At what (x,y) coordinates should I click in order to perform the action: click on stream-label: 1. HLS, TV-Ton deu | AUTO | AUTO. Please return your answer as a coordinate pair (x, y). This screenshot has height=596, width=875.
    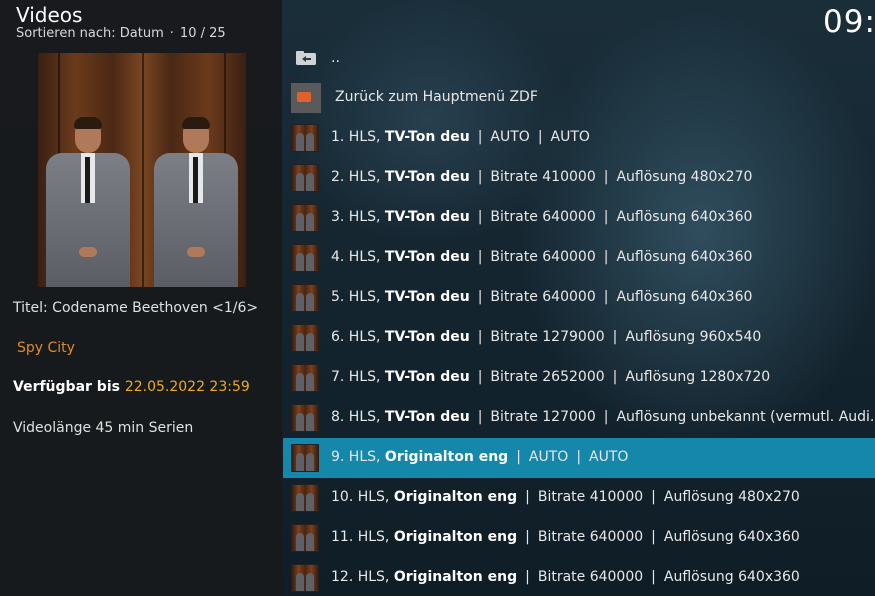
    Looking at the image, I should click on (460, 137).